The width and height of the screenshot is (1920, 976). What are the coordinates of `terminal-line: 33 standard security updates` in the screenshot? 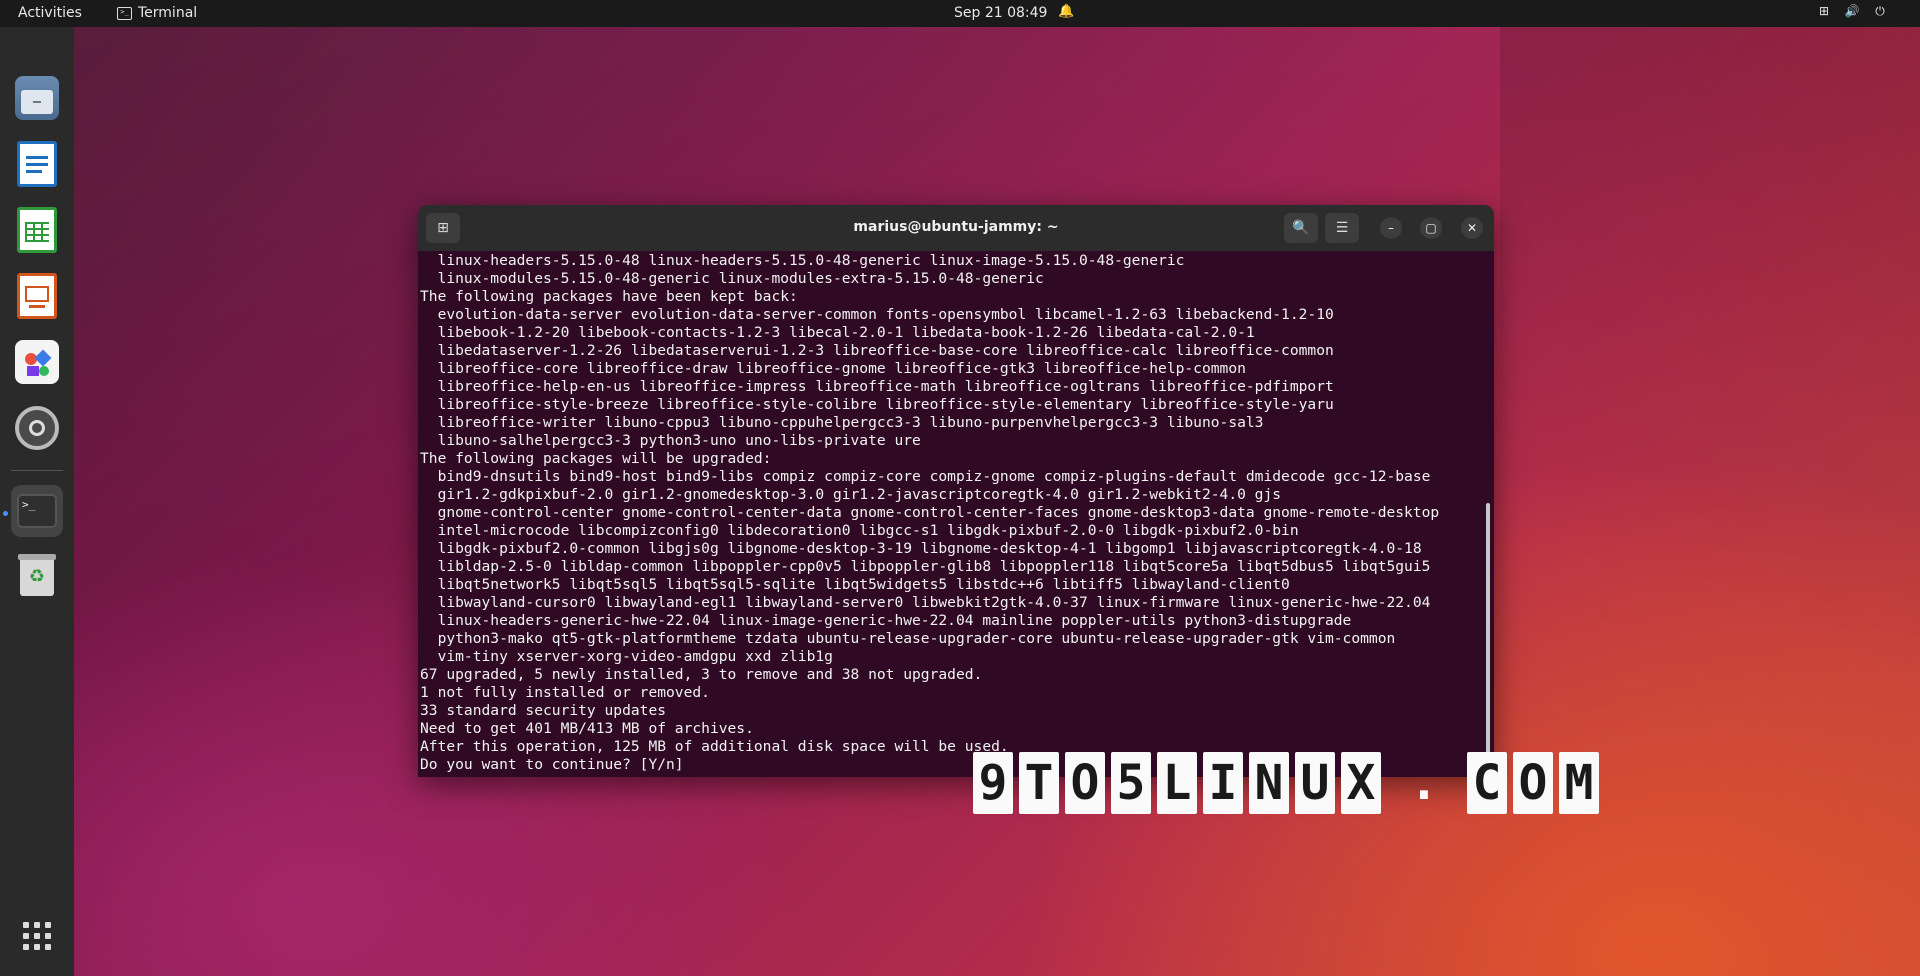 It's located at (543, 710).